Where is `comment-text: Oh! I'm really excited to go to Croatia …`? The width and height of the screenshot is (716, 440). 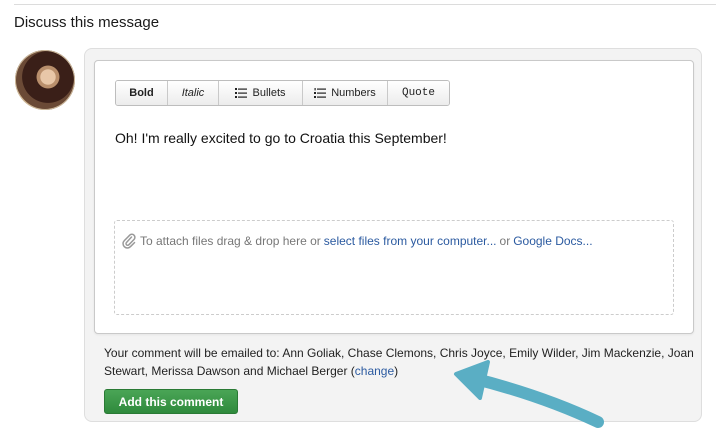
comment-text: Oh! I'm really excited to go to Croatia … is located at coordinates (281, 138).